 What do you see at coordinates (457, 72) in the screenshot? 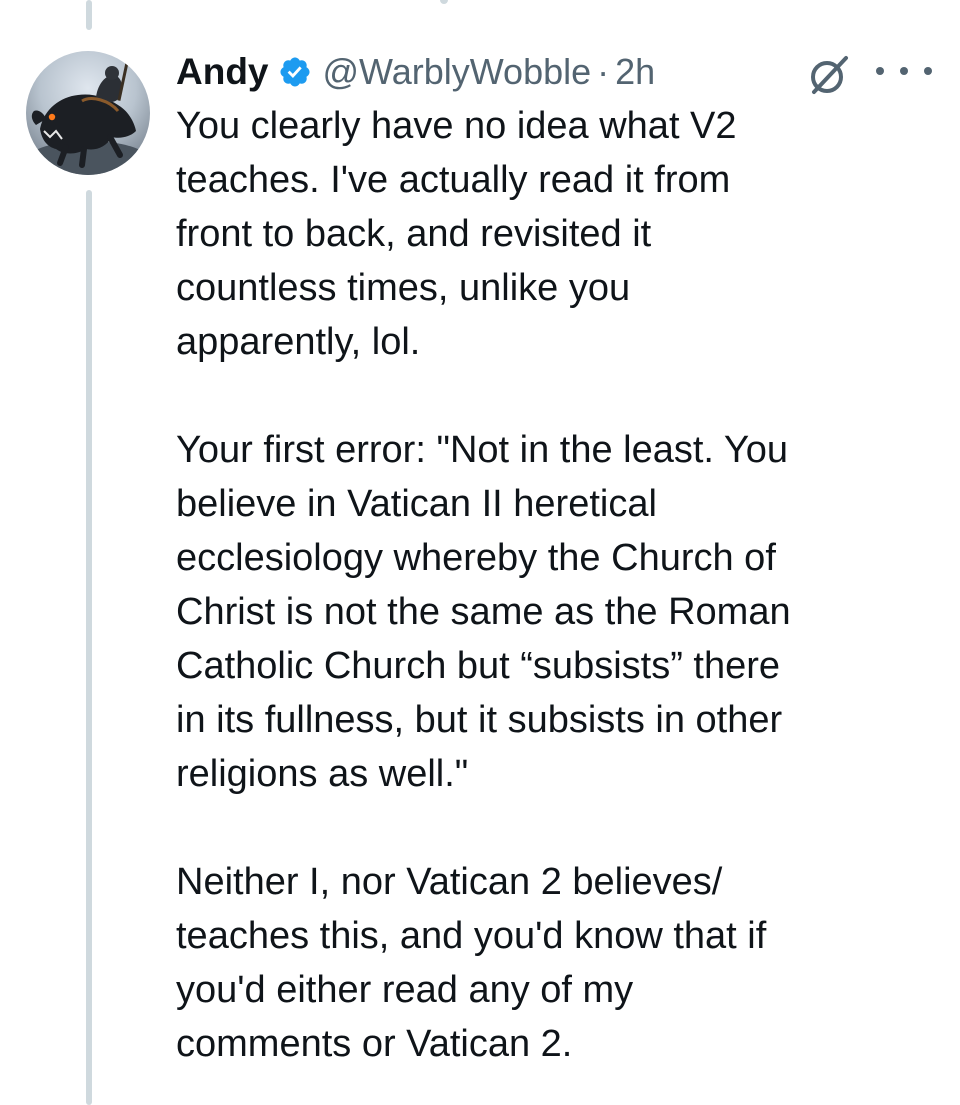
I see `author-handle: @WarblyWobble` at bounding box center [457, 72].